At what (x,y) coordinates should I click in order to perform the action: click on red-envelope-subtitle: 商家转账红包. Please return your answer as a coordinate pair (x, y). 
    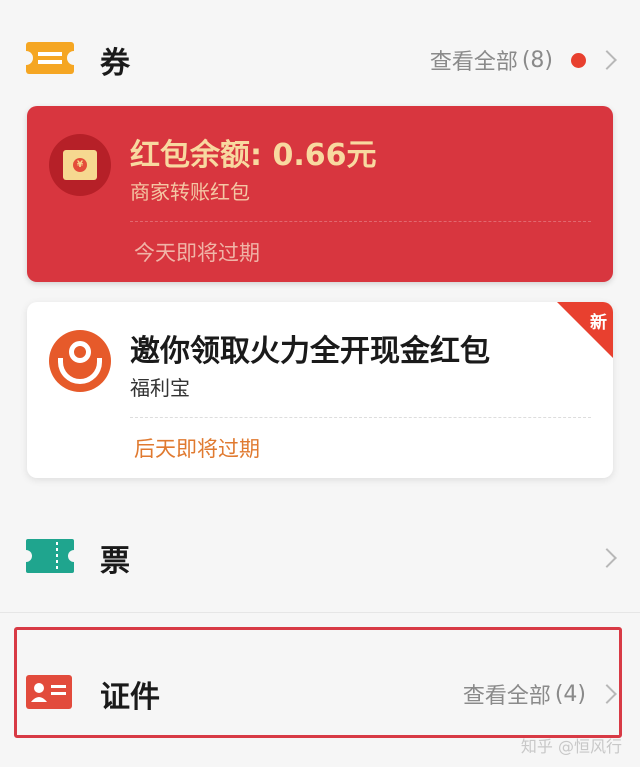
    Looking at the image, I should click on (190, 192).